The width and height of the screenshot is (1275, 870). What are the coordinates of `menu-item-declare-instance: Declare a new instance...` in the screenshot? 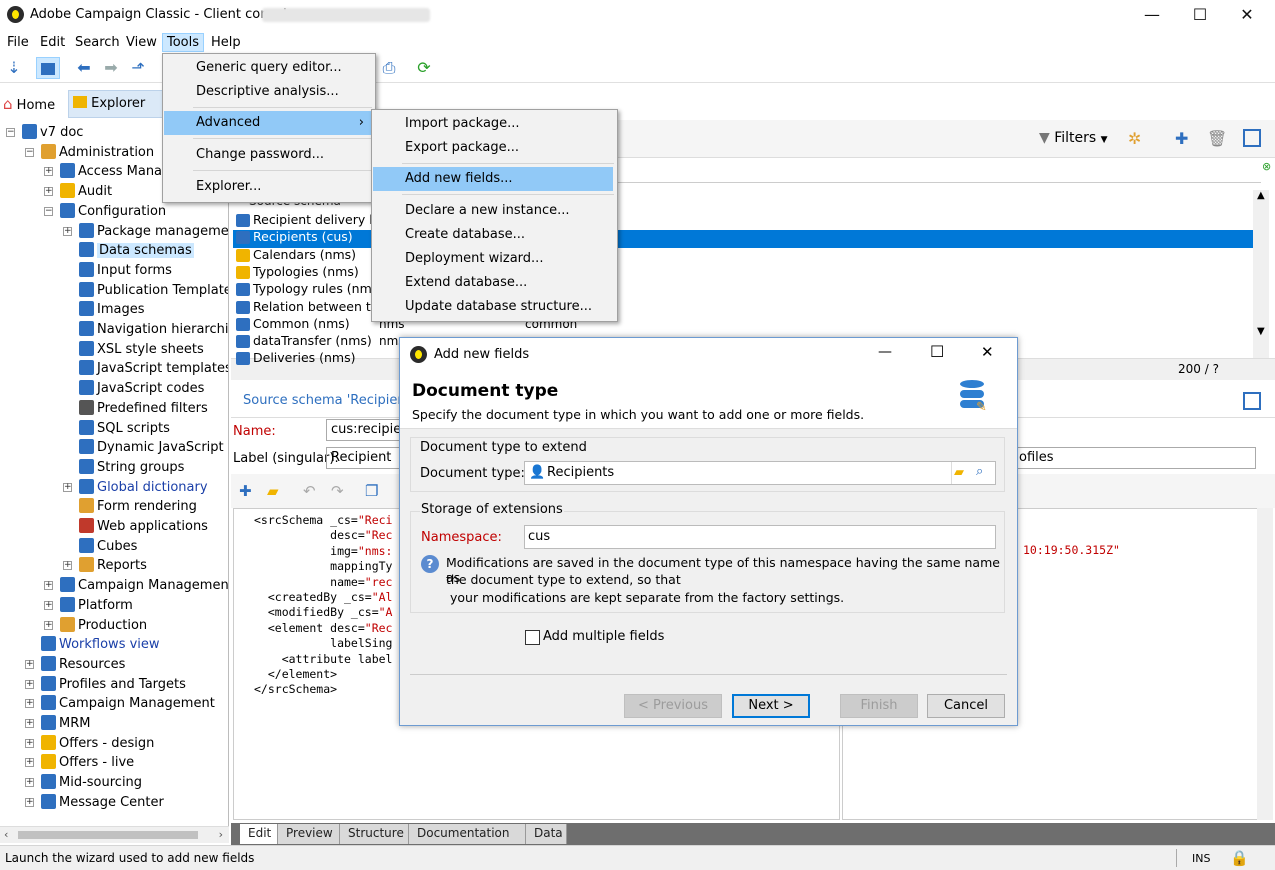 It's located at (494, 211).